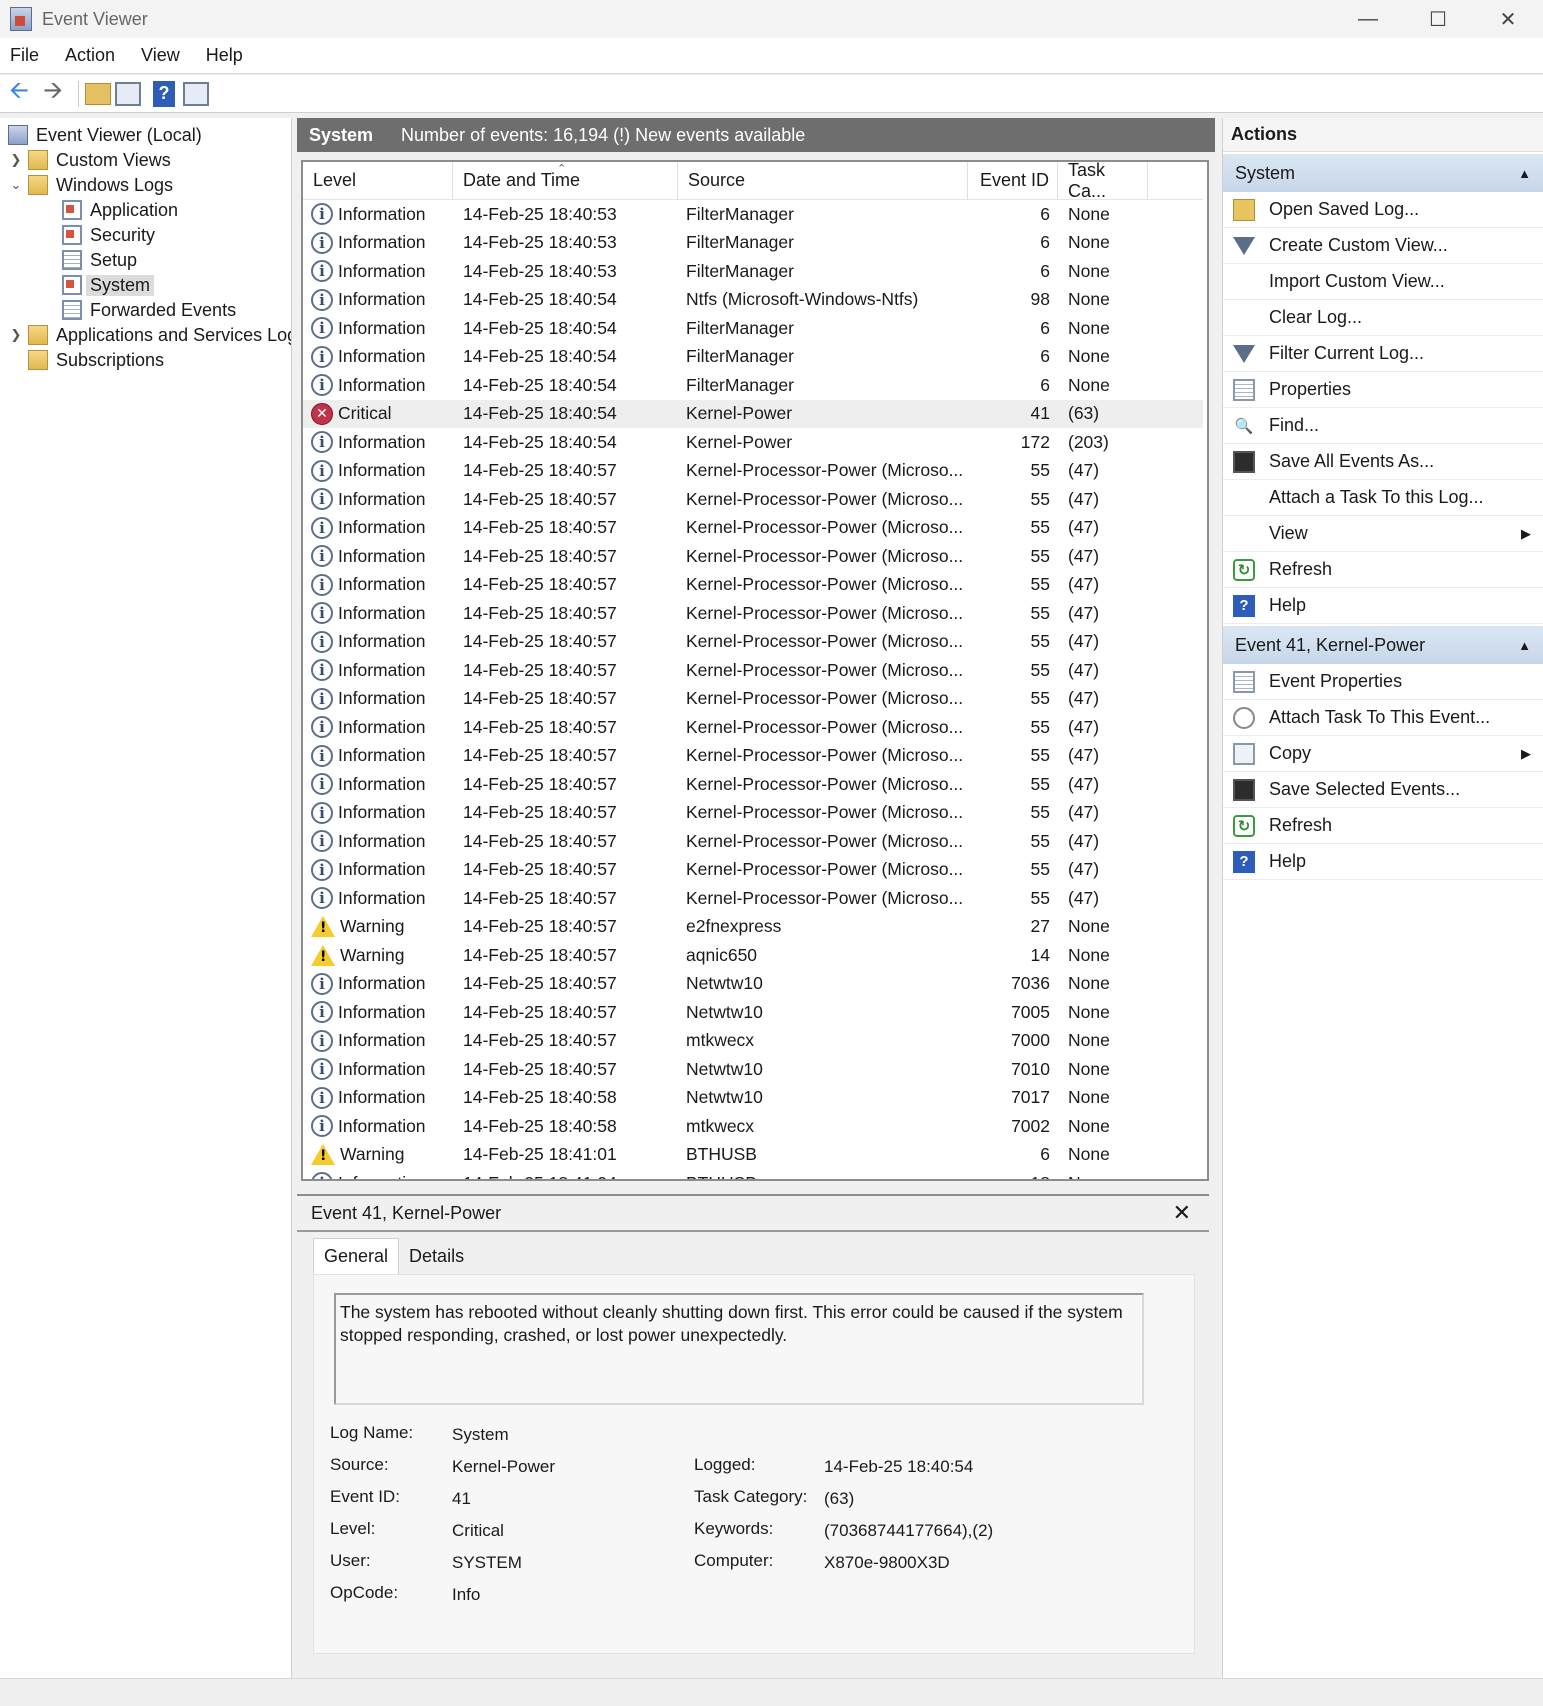 Image resolution: width=1543 pixels, height=1706 pixels. What do you see at coordinates (89, 160) in the screenshot?
I see `tree-item-custom-views: ❯ Custom Views` at bounding box center [89, 160].